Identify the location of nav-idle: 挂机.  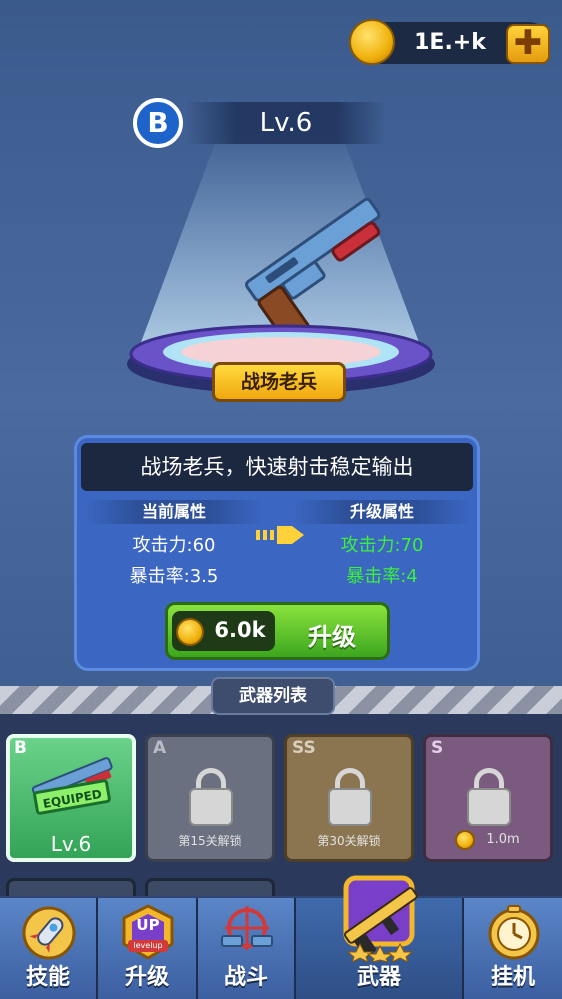
(513, 948).